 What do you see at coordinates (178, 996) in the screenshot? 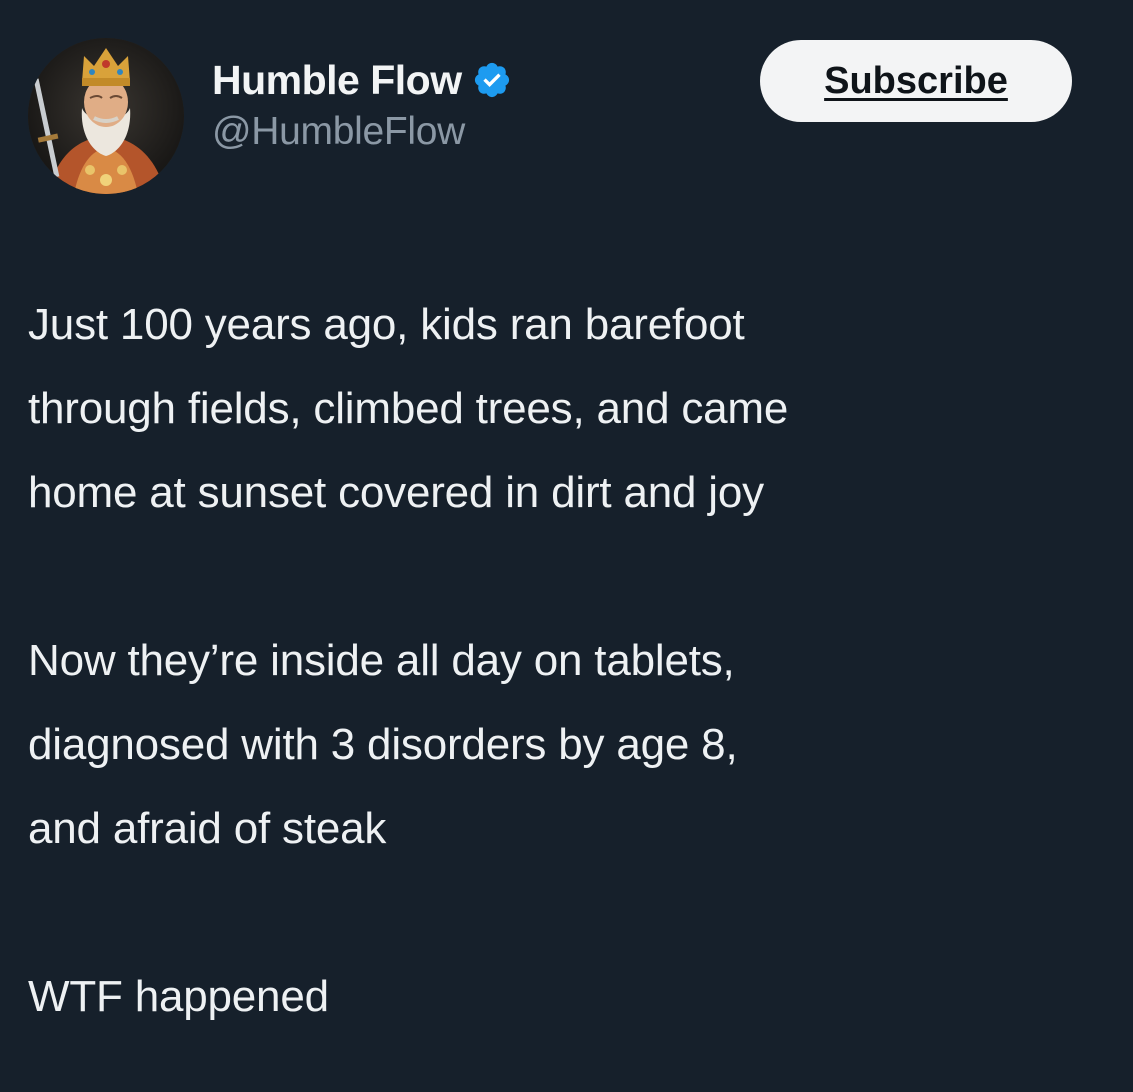
I see `tweet-paragraph-3: WTF happened` at bounding box center [178, 996].